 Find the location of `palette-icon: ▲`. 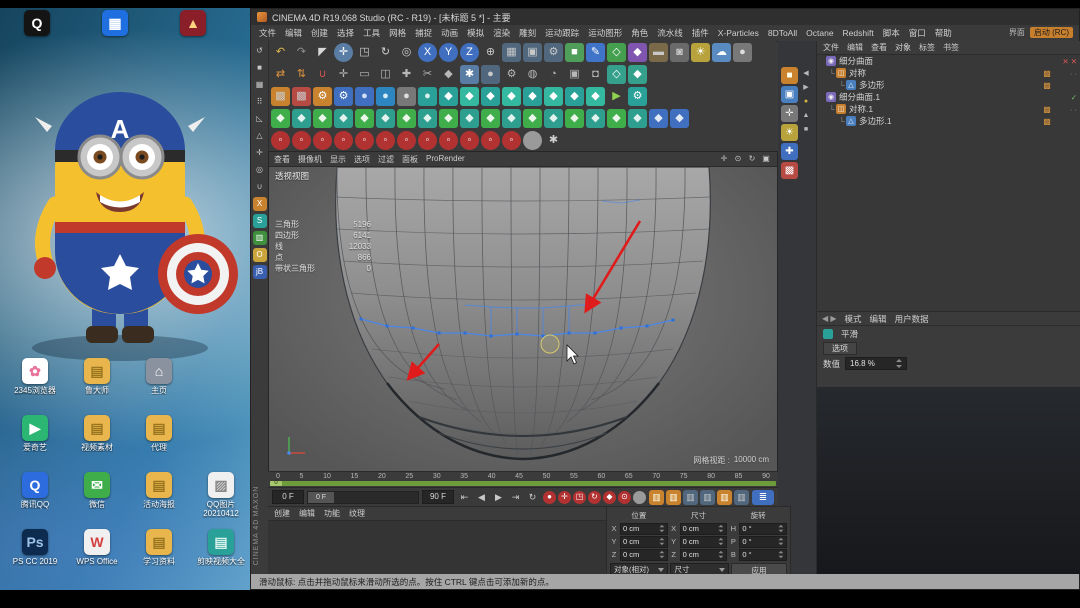

palette-icon: ▲ is located at coordinates (806, 115).